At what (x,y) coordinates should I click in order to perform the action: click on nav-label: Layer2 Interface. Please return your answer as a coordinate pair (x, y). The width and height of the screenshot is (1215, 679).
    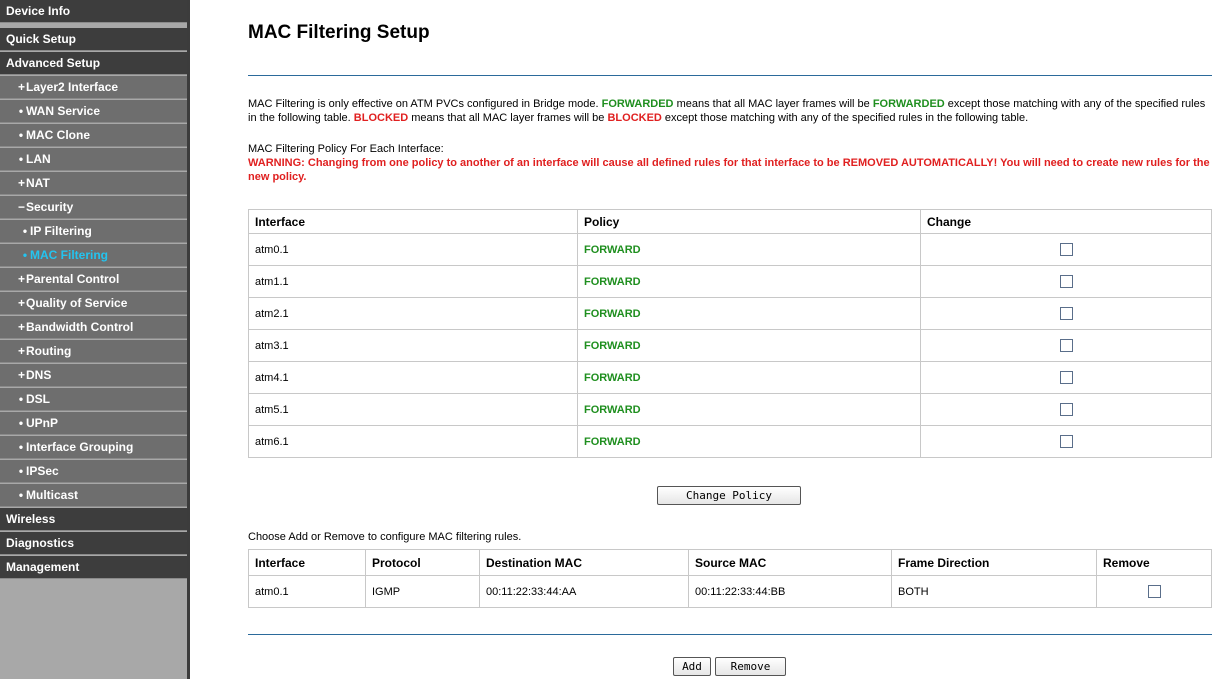
    Looking at the image, I should click on (72, 87).